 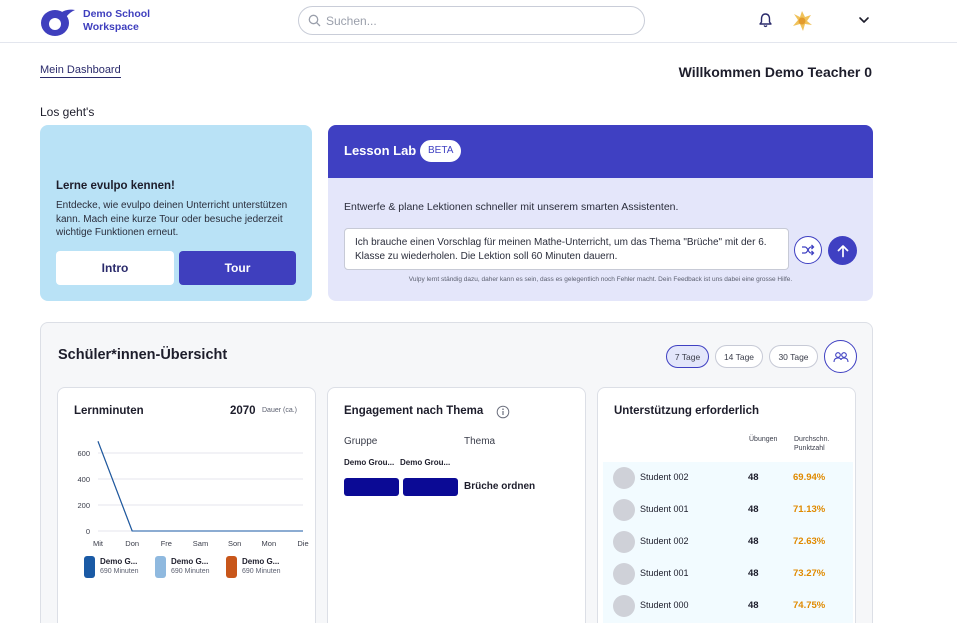 I want to click on average-score: 73.27%, so click(x=809, y=573).